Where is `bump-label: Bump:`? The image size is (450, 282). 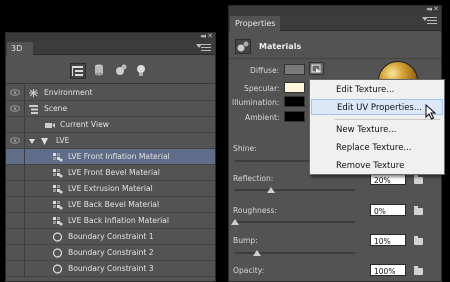 bump-label: Bump: is located at coordinates (245, 240).